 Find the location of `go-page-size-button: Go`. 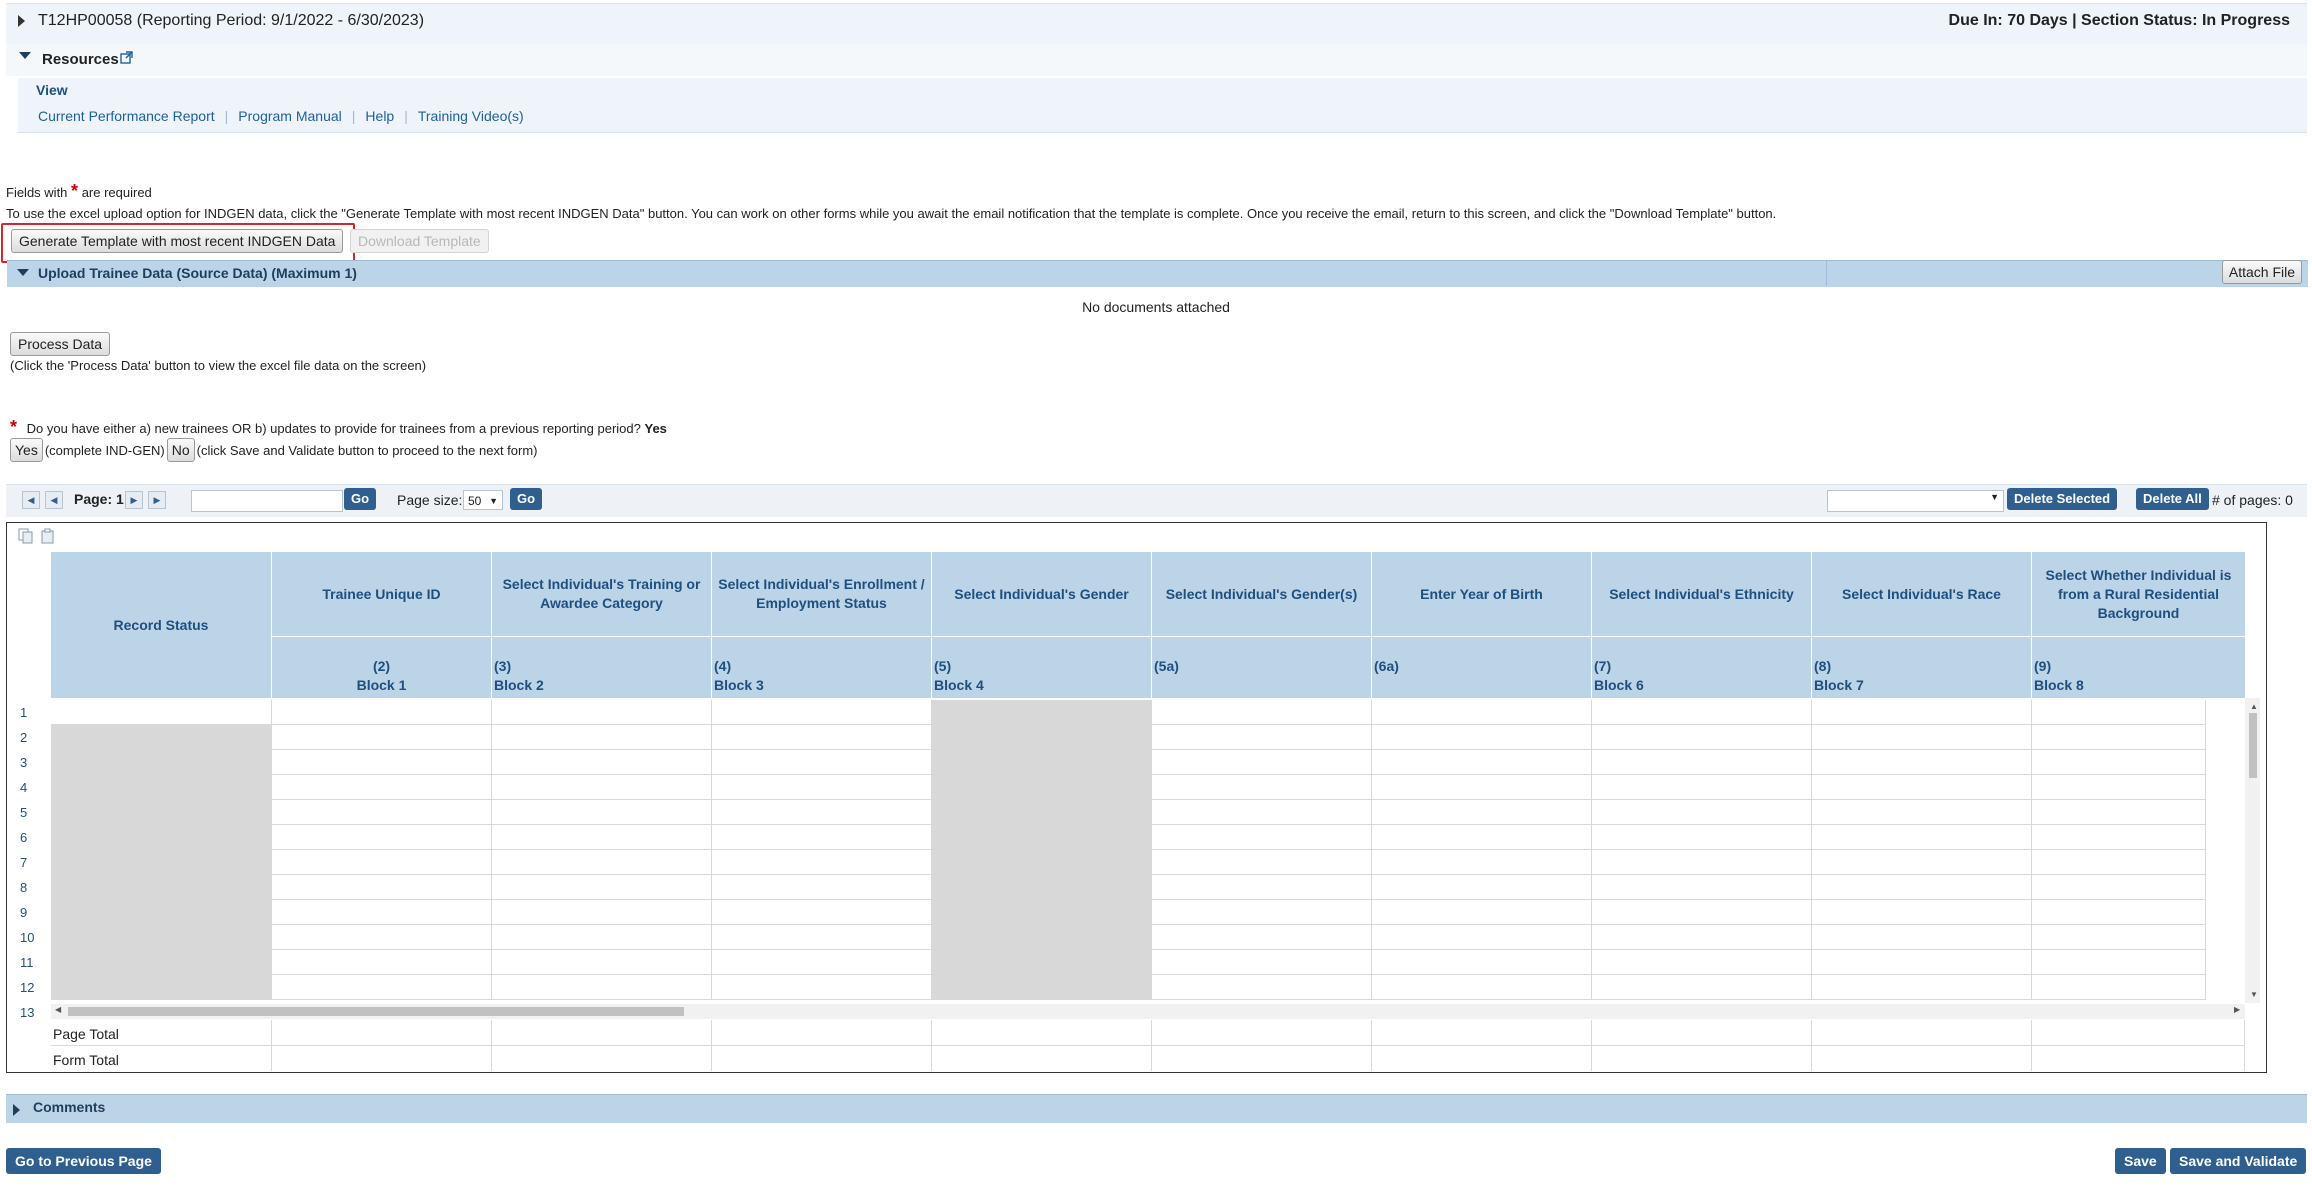

go-page-size-button: Go is located at coordinates (526, 499).